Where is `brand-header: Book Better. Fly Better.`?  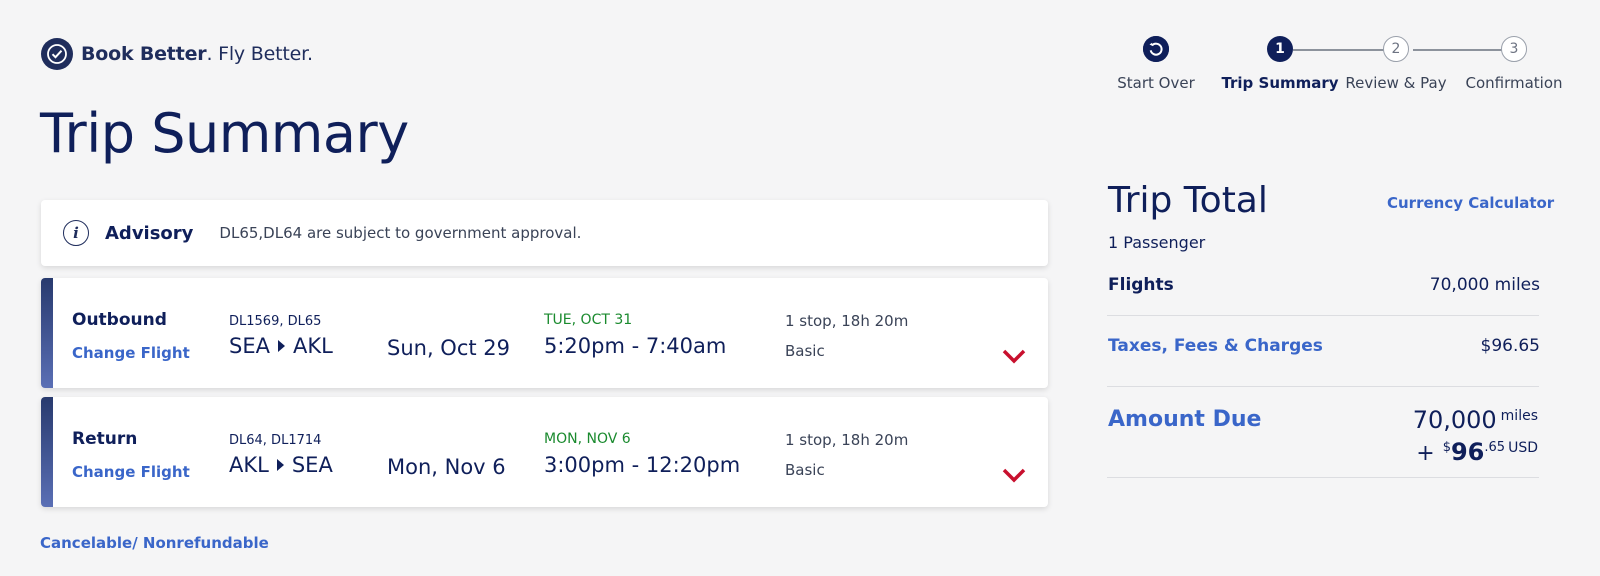
brand-header: Book Better. Fly Better. is located at coordinates (177, 54).